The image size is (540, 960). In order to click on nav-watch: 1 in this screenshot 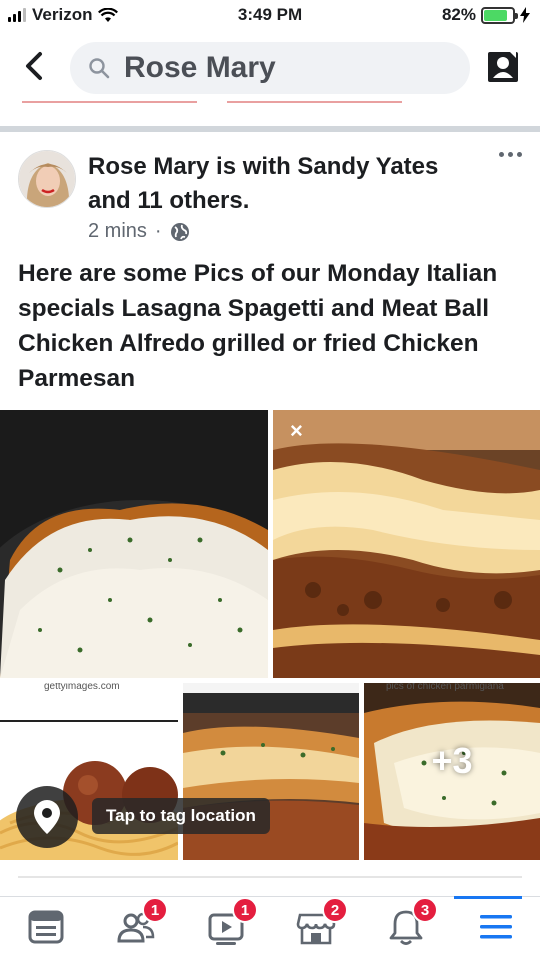, I will do `click(232, 922)`.